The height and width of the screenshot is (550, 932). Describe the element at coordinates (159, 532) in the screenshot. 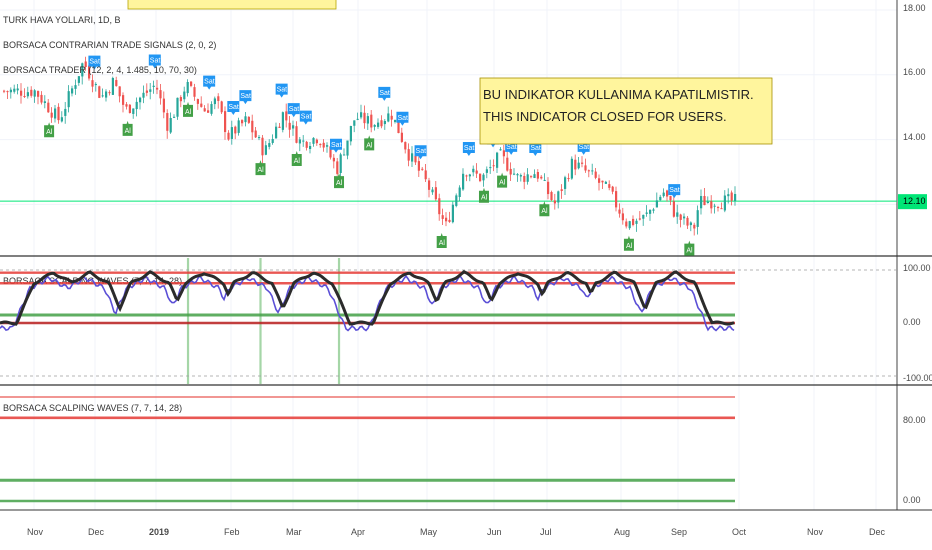

I see `month-label-2: 2019` at that location.